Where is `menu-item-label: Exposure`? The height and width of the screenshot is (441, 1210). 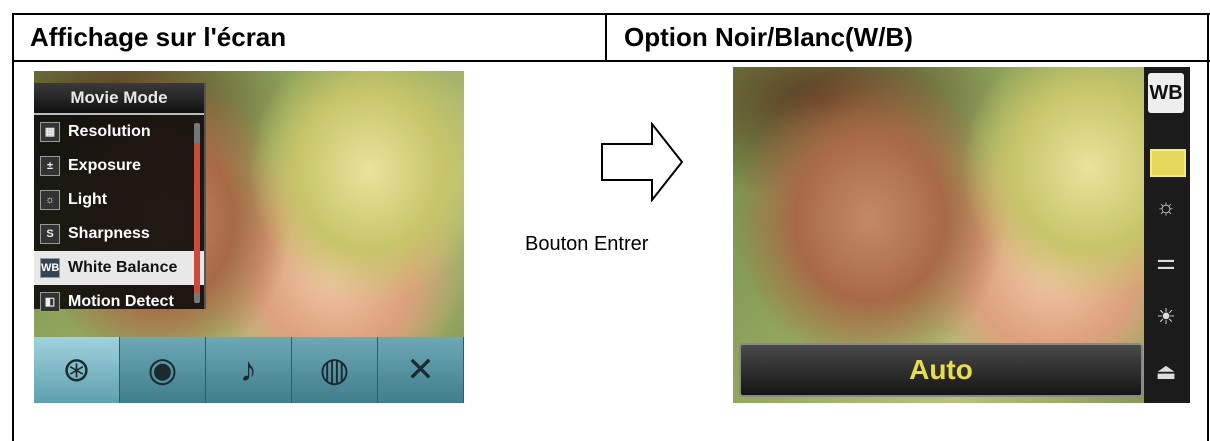
menu-item-label: Exposure is located at coordinates (104, 165).